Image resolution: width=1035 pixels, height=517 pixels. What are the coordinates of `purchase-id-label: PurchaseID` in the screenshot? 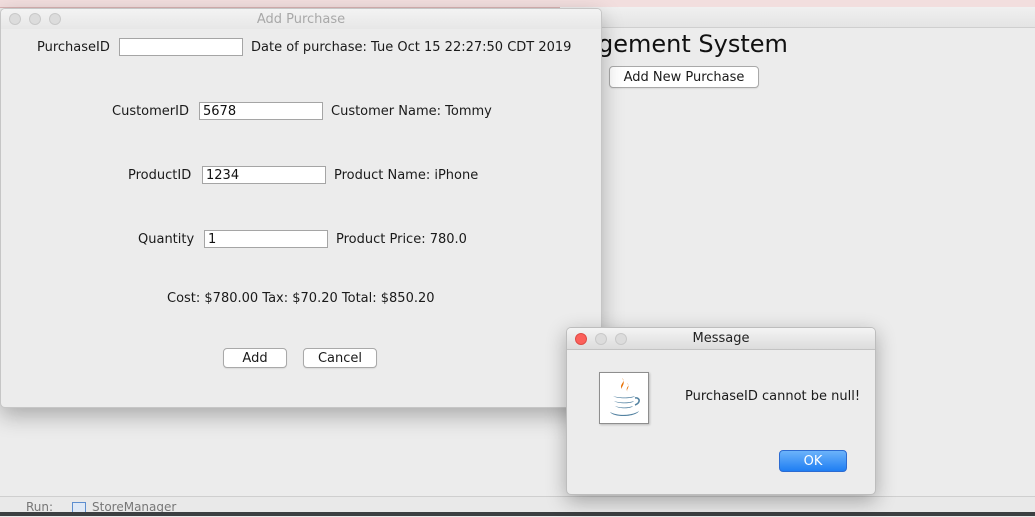 It's located at (73, 47).